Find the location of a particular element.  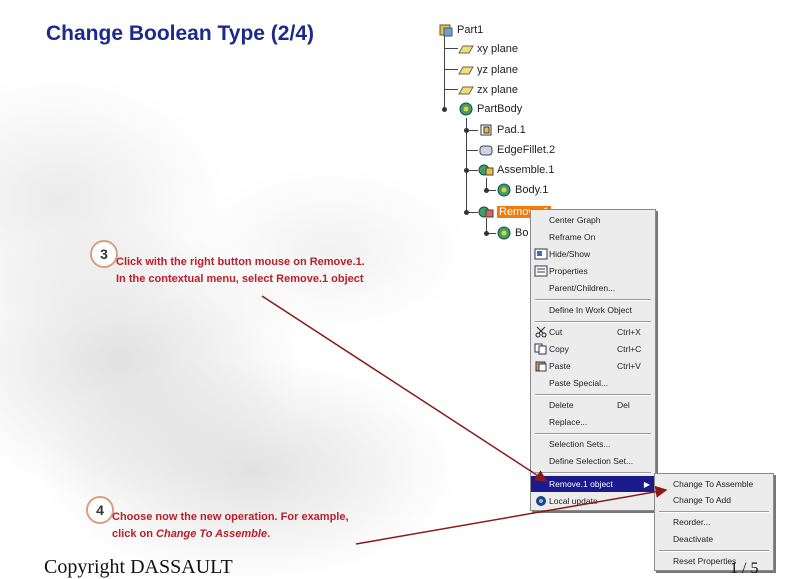

step-3-arrow is located at coordinates (404, 388).